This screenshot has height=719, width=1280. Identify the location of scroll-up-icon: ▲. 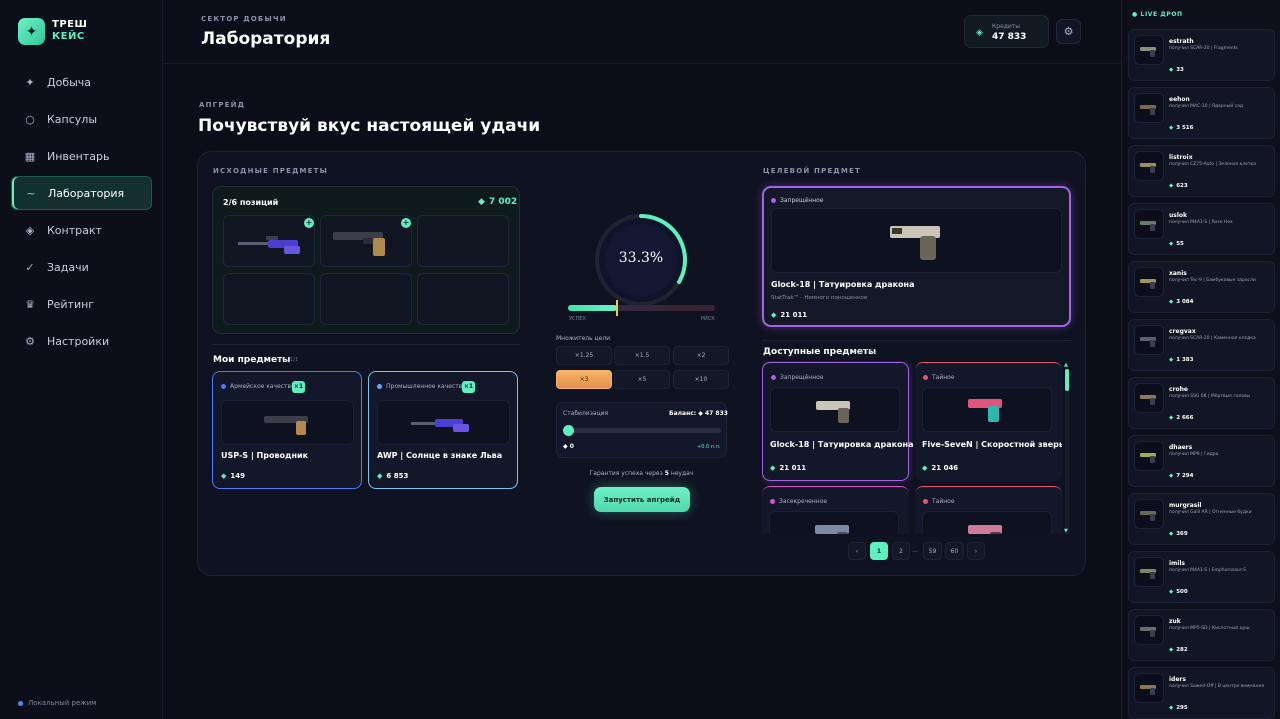
(1066, 365).